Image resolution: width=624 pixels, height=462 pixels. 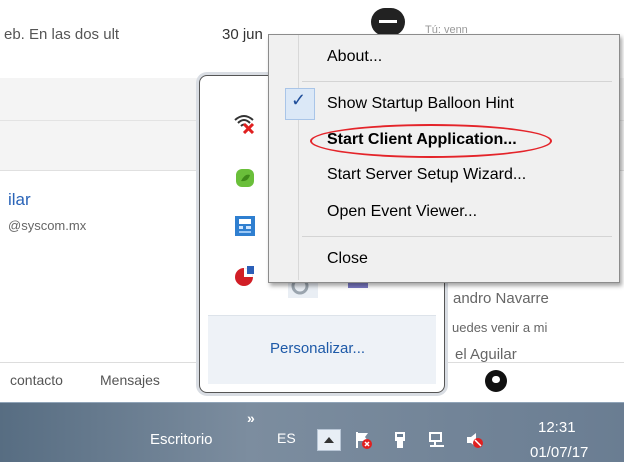 I want to click on language-indicator: ES, so click(x=286, y=438).